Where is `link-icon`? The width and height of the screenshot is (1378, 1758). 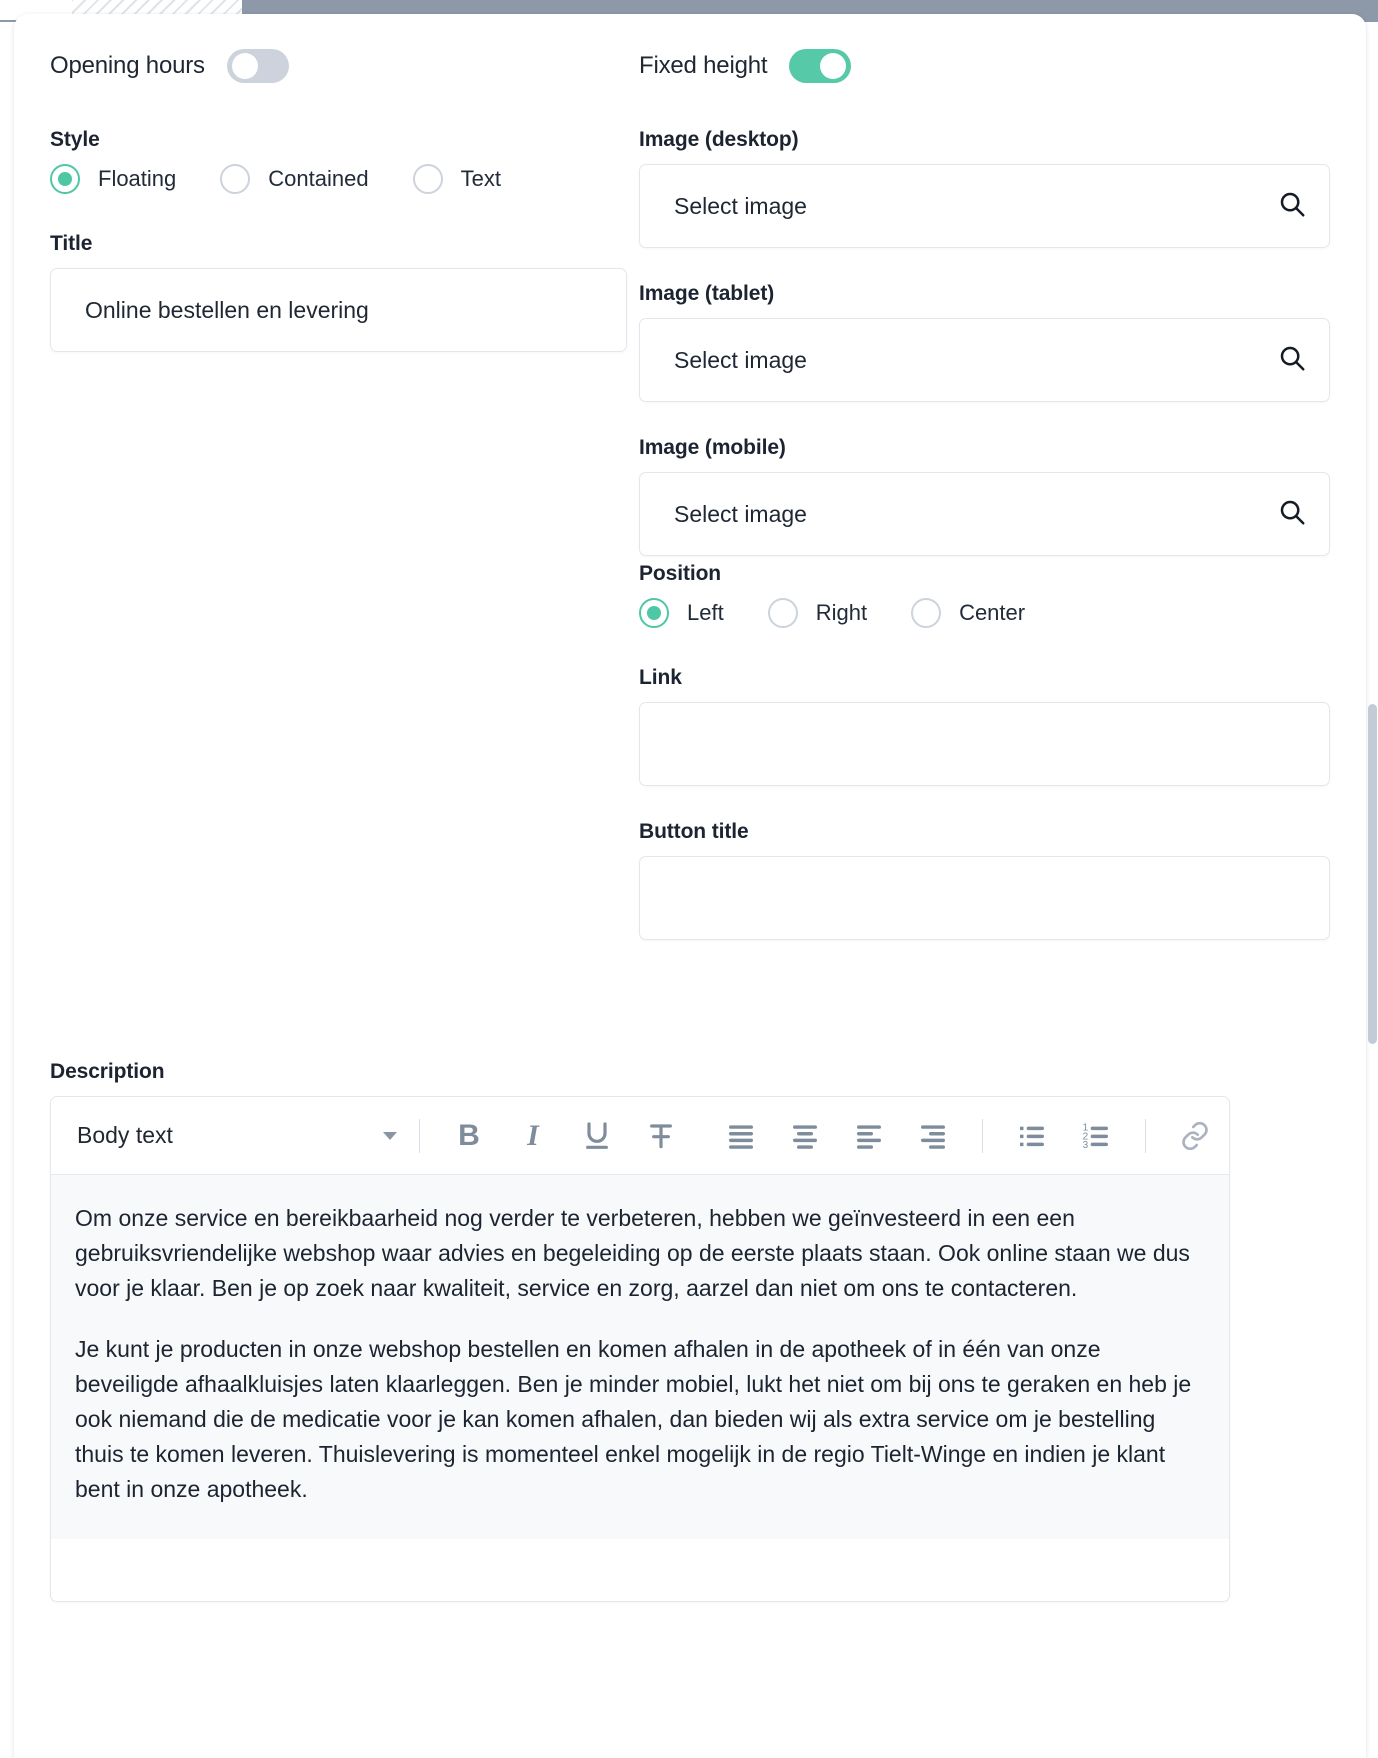 link-icon is located at coordinates (1195, 1136).